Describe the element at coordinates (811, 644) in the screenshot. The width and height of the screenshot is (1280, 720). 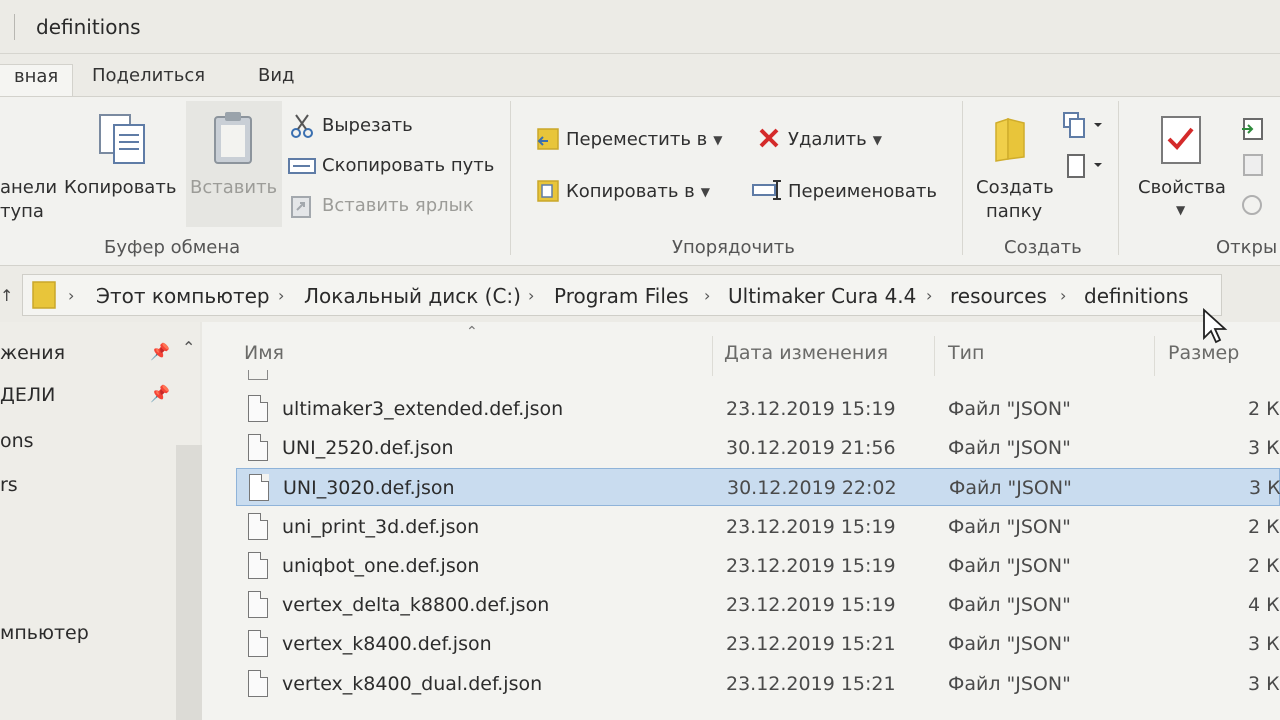
I see `file-date: 23.12.2019 15:21` at that location.